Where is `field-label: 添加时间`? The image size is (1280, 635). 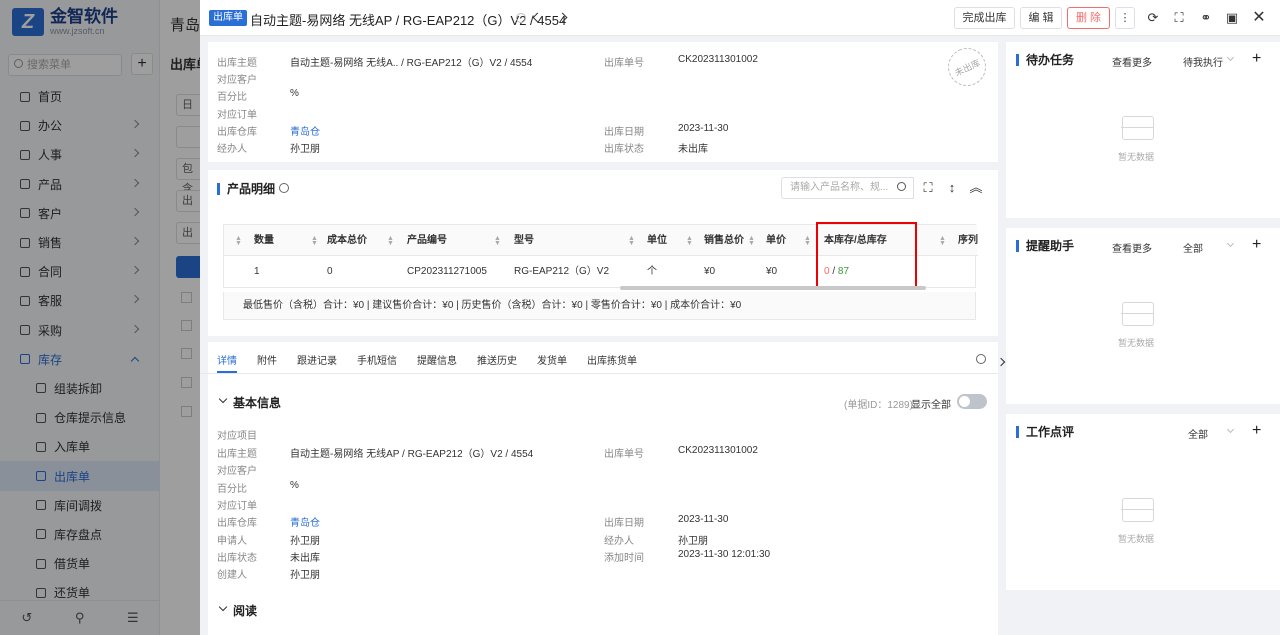 field-label: 添加时间 is located at coordinates (624, 558).